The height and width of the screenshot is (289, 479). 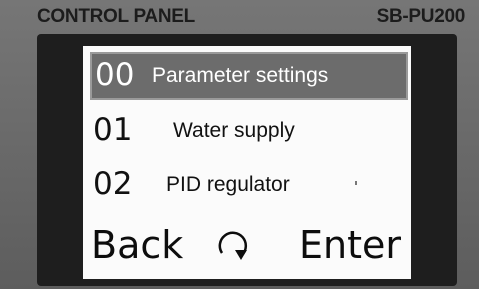 I want to click on menu-item-water-supply: 01 Water supply, so click(x=247, y=132).